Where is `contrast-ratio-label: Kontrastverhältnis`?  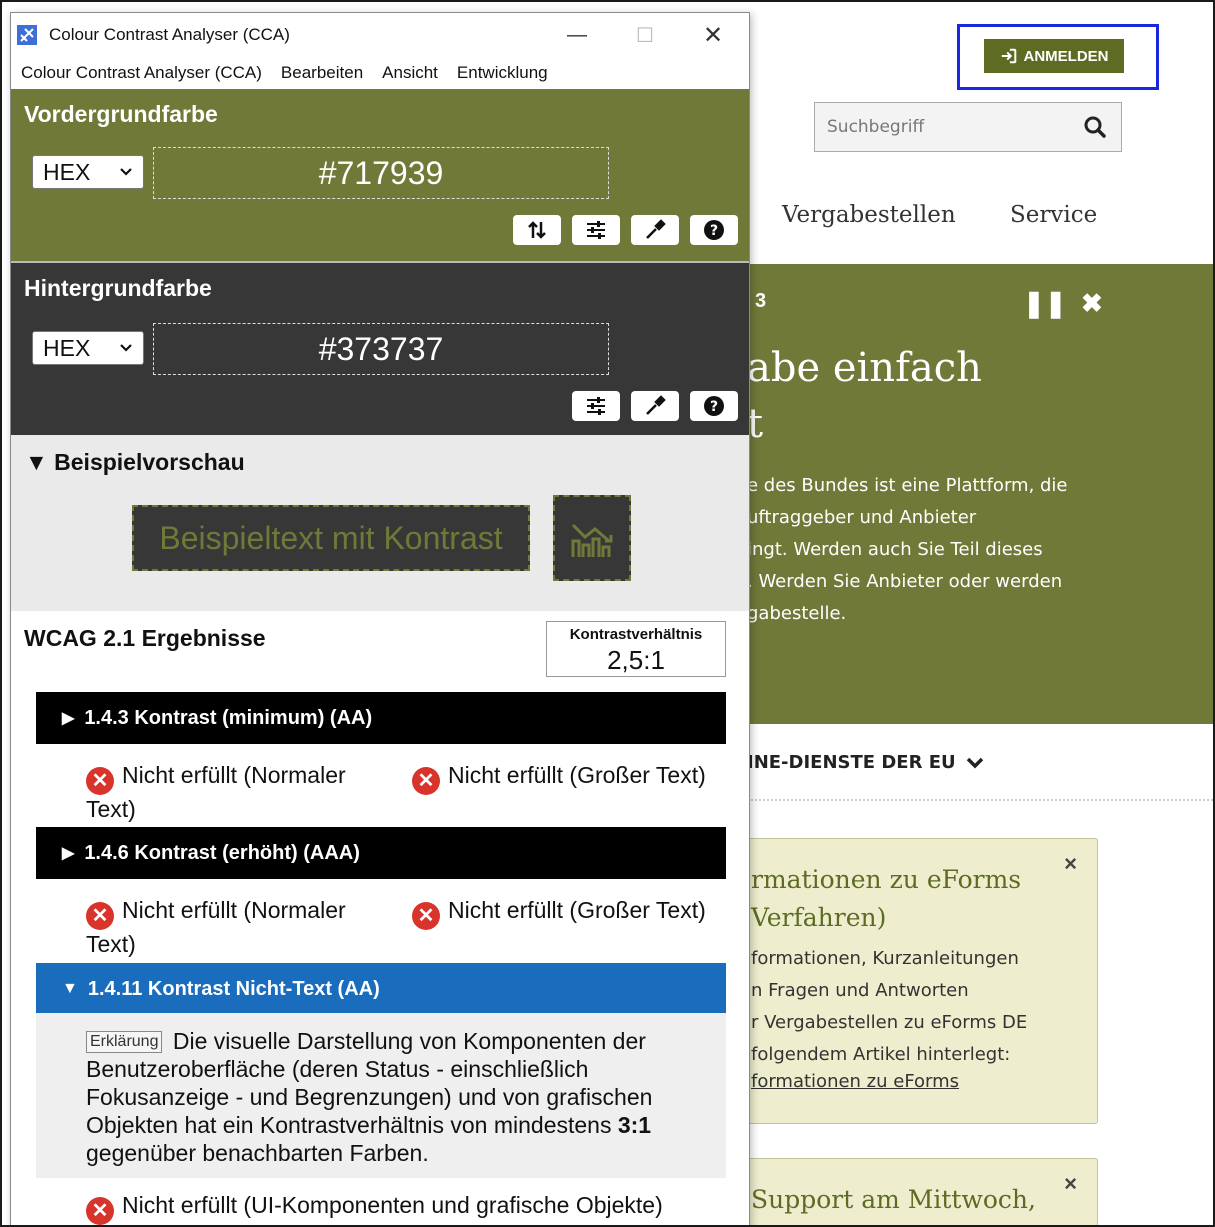
contrast-ratio-label: Kontrastverhältnis is located at coordinates (636, 634).